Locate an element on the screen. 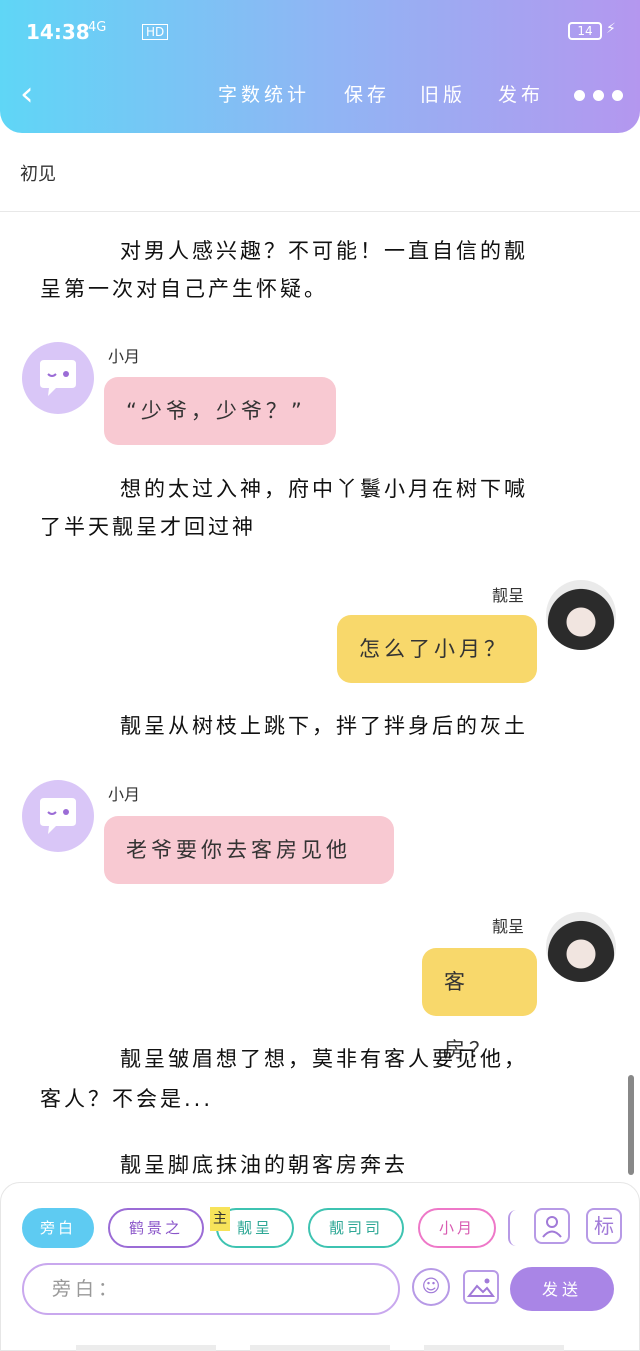  role-chip: 鹤景之 is located at coordinates (156, 1228).